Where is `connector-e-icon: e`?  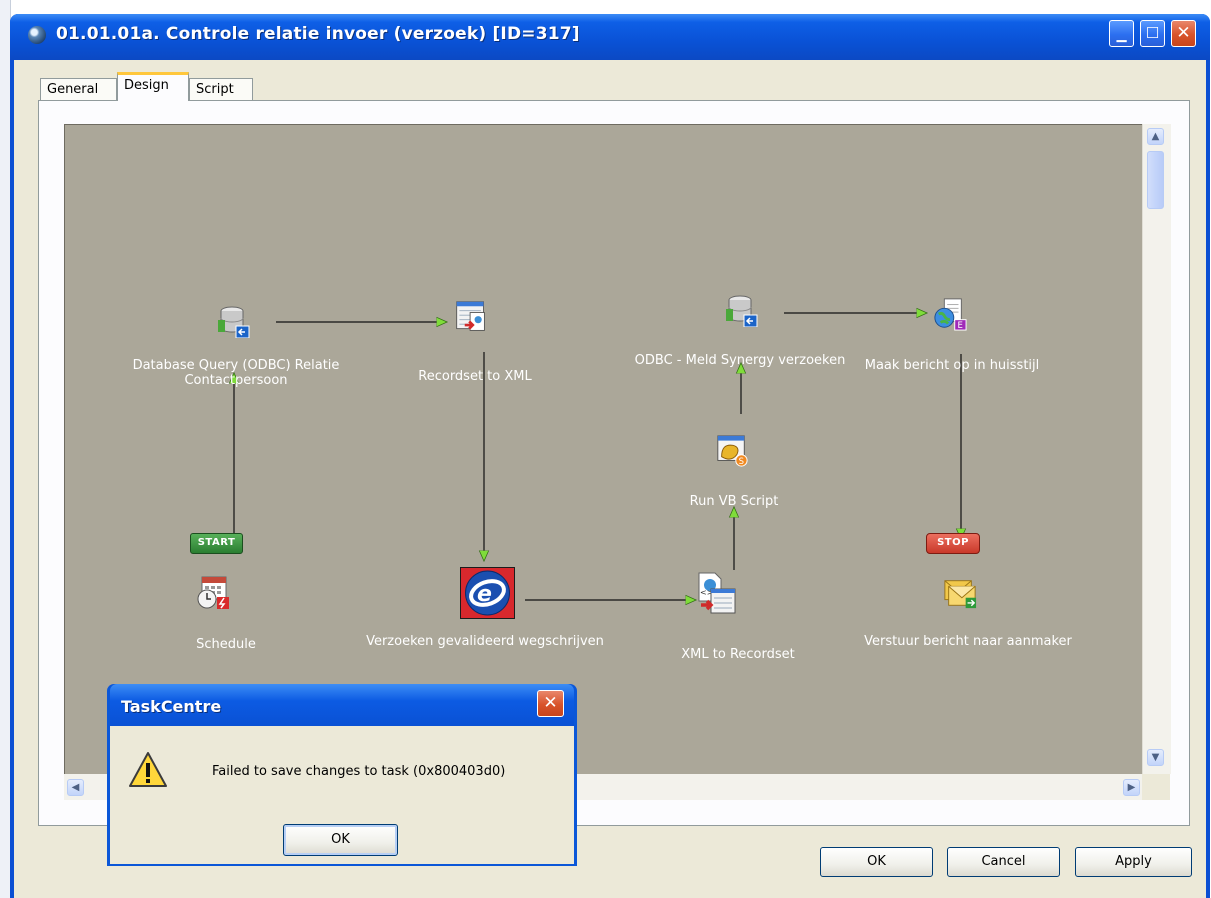
connector-e-icon: e is located at coordinates (487, 593).